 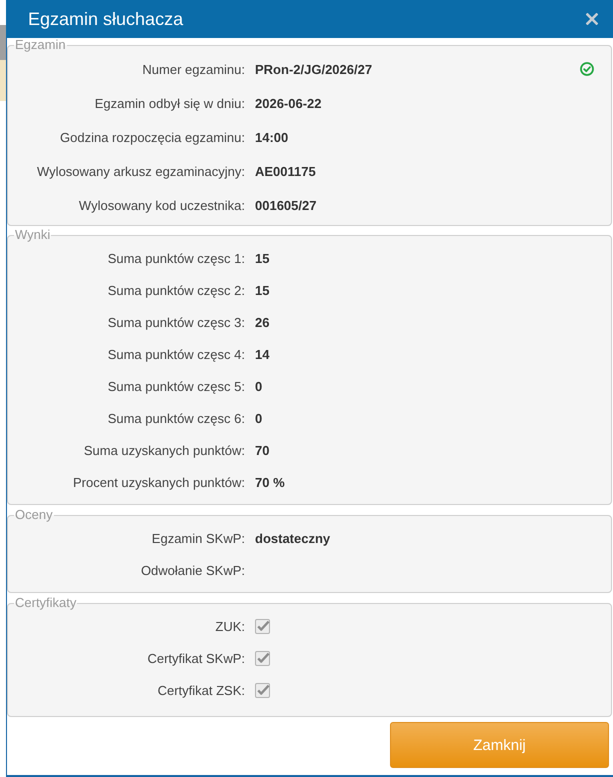 I want to click on section-legend: Oceny, so click(x=34, y=515).